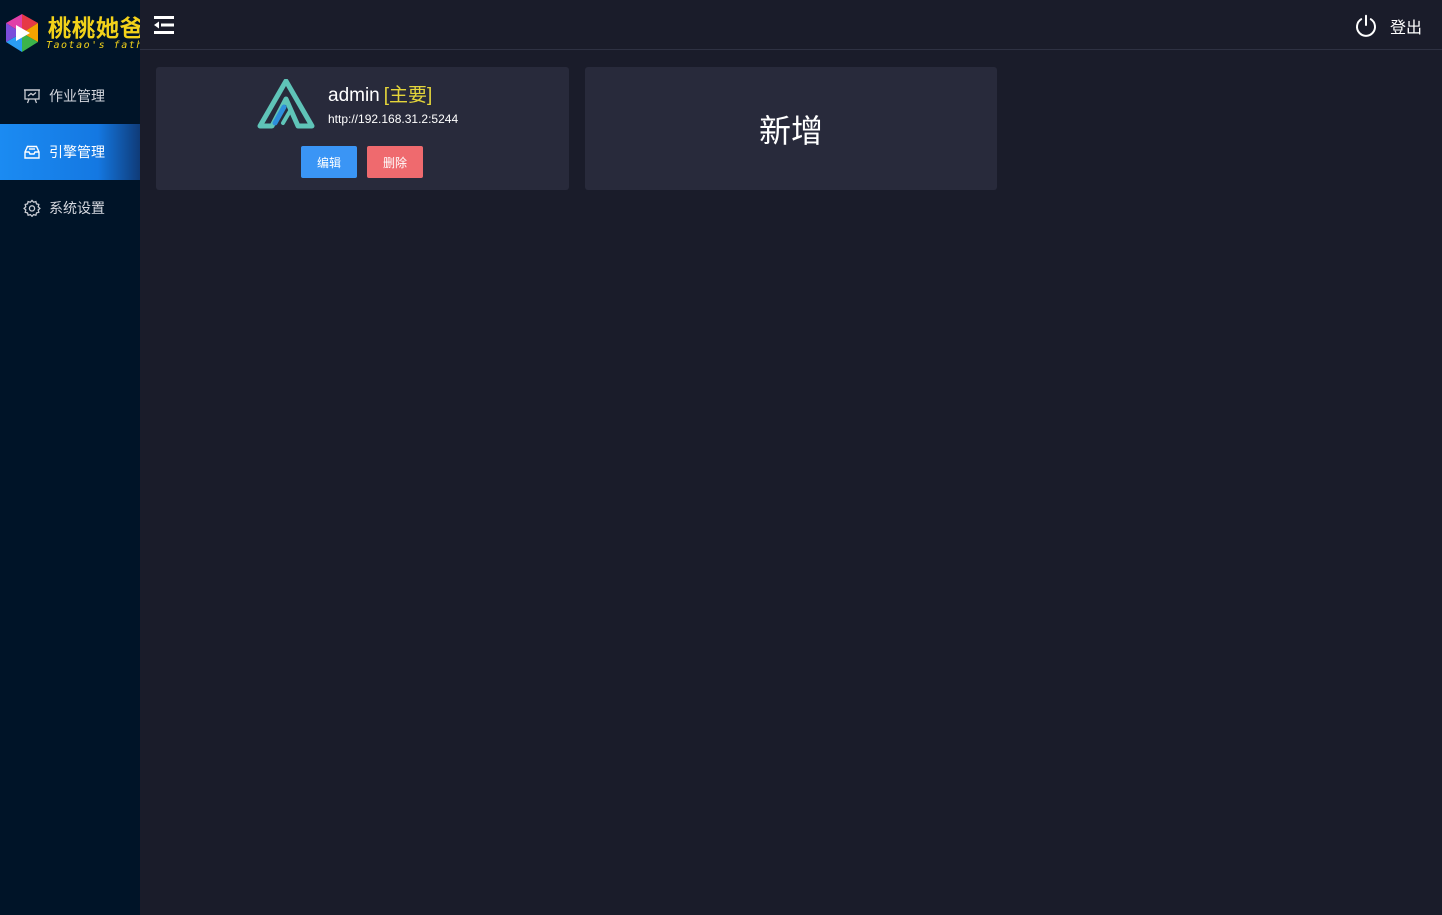 This screenshot has height=915, width=1442. I want to click on logout-label: 登出, so click(1405, 28).